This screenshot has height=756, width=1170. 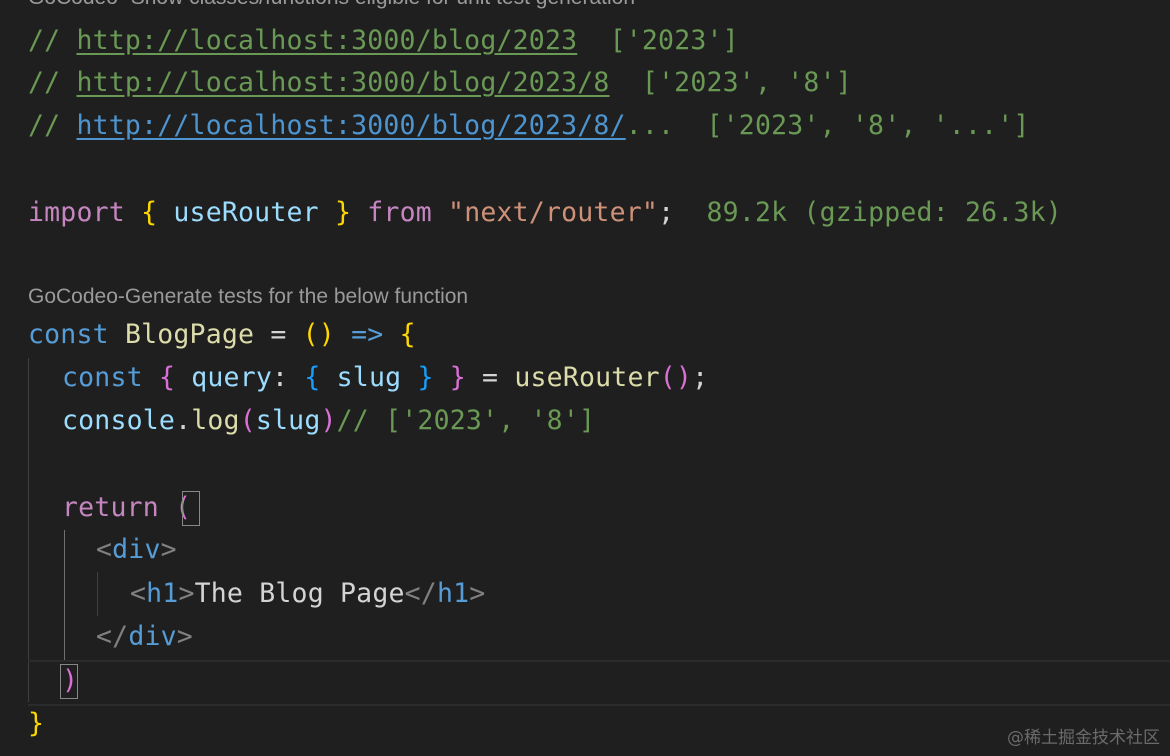 I want to click on colon: :, so click(x=280, y=377).